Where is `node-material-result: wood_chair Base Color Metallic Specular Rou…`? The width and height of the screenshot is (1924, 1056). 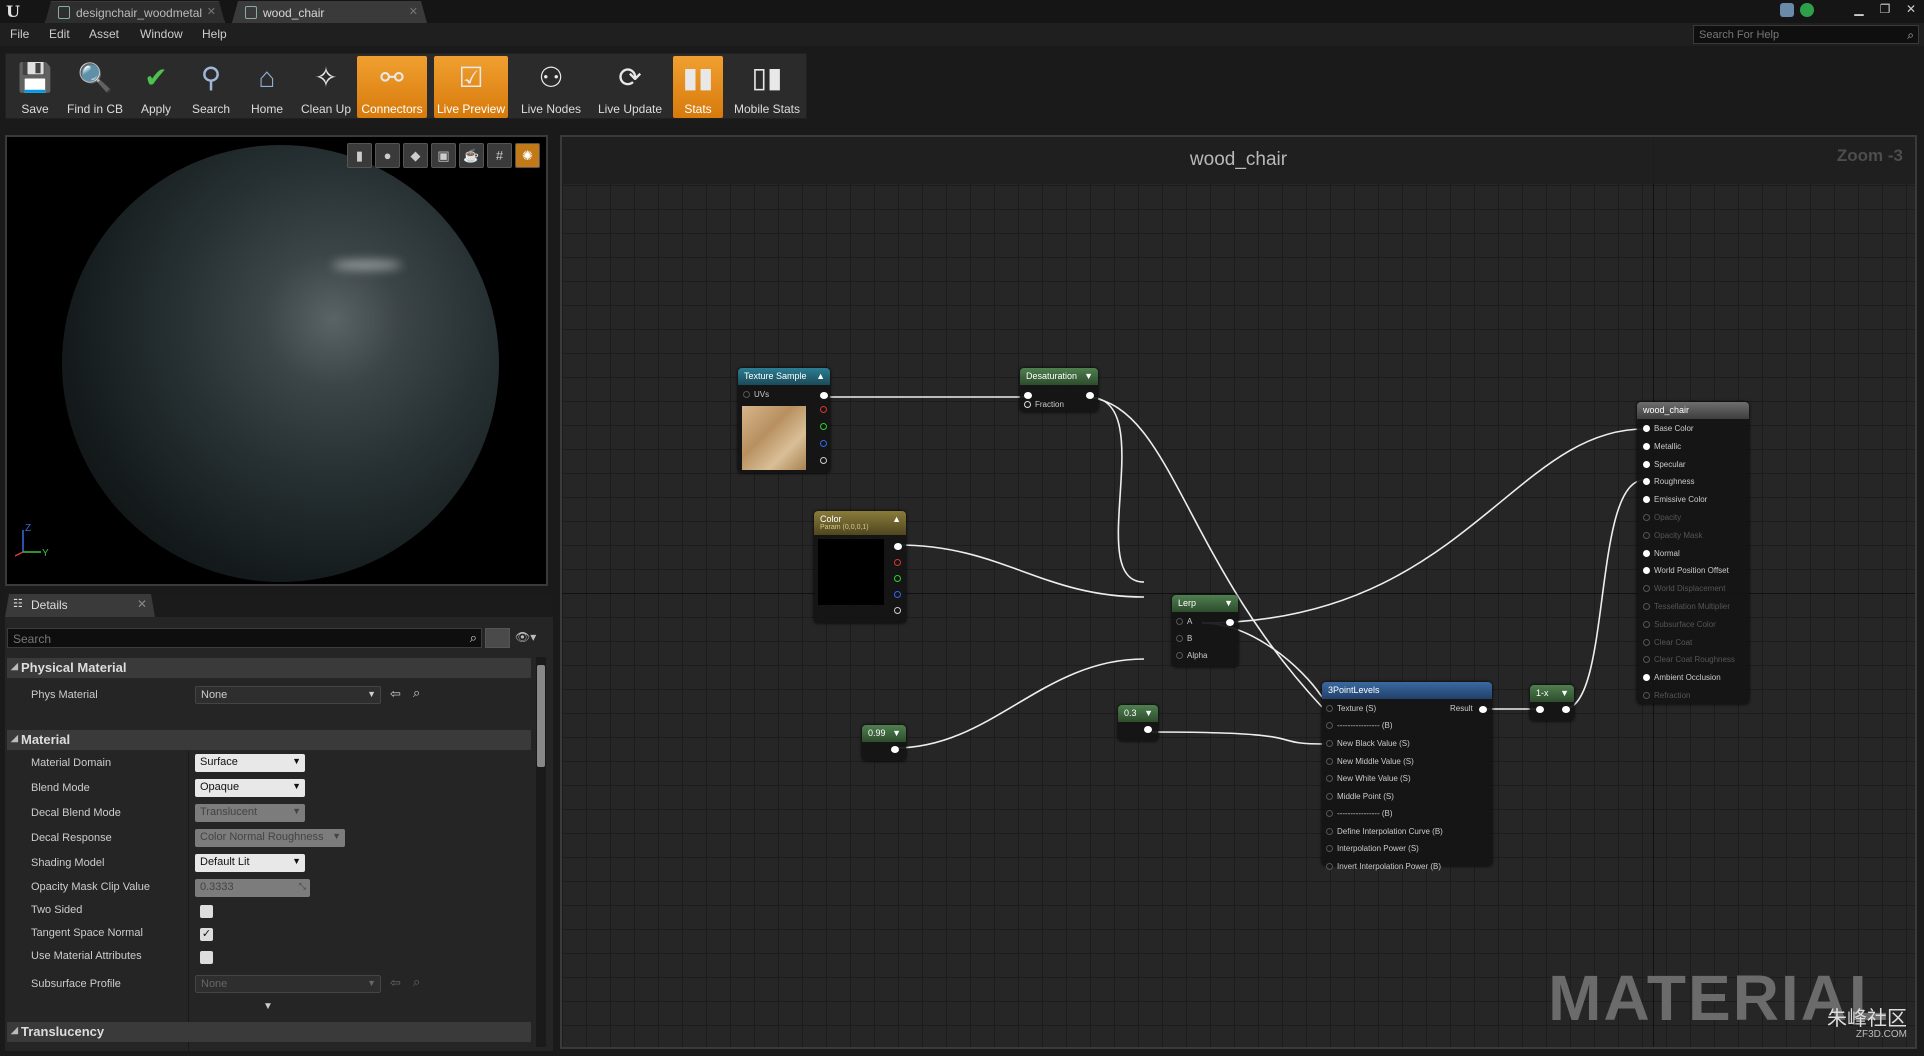 node-material-result: wood_chair Base Color Metallic Specular Rou… is located at coordinates (1693, 553).